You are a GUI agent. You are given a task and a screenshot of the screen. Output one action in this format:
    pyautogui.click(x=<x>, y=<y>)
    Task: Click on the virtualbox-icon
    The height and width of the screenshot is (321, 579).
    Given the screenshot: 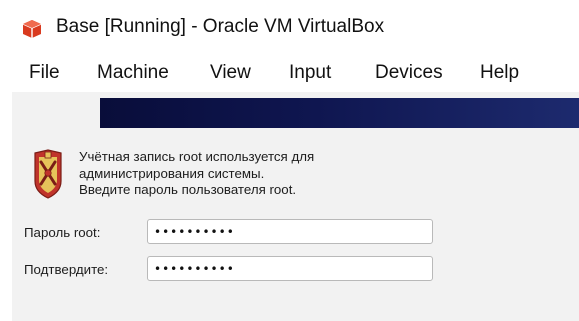 What is the action you would take?
    pyautogui.click(x=32, y=29)
    